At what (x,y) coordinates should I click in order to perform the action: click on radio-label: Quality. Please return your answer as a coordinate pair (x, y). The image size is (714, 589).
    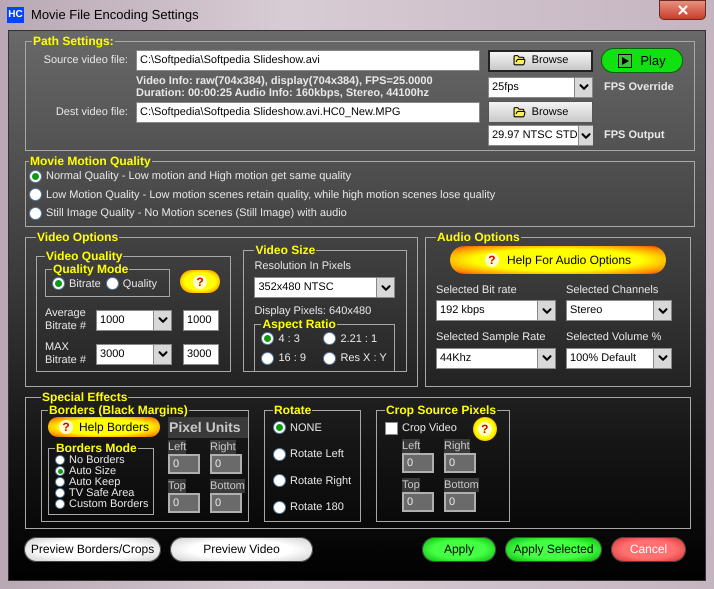
    Looking at the image, I should click on (140, 284).